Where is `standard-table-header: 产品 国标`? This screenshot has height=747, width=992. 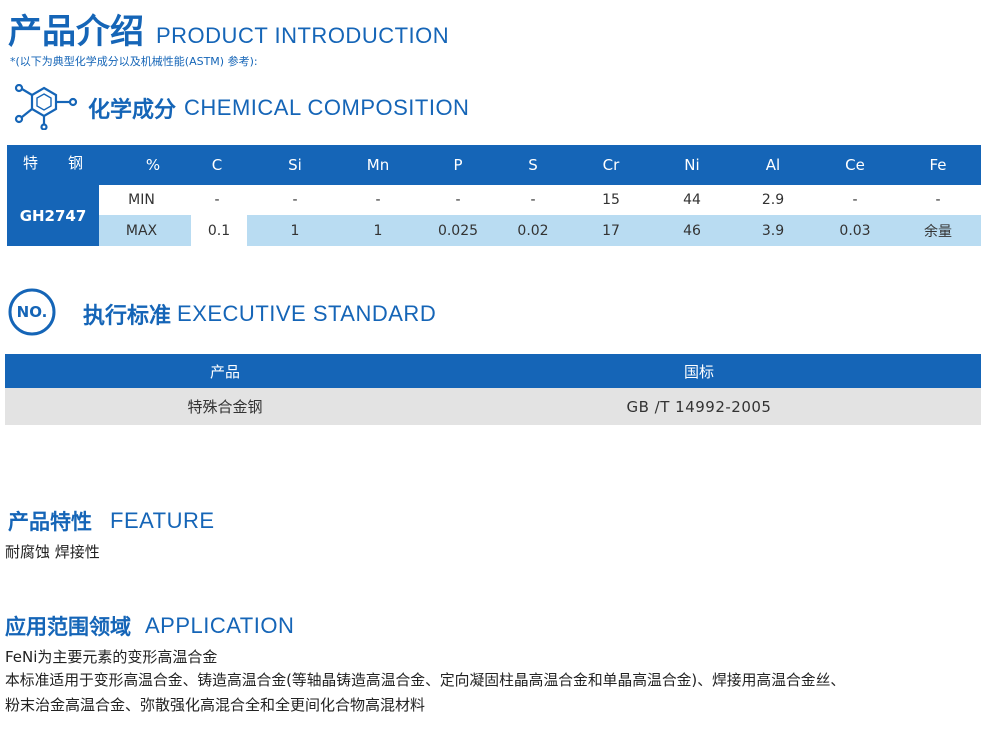
standard-table-header: 产品 国标 is located at coordinates (493, 371).